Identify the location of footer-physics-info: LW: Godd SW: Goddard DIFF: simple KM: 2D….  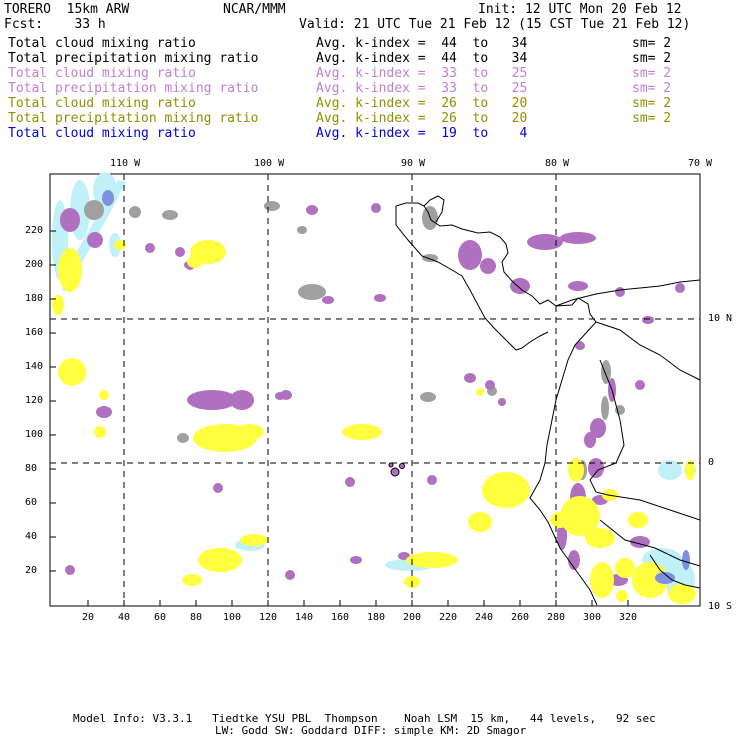
(371, 730).